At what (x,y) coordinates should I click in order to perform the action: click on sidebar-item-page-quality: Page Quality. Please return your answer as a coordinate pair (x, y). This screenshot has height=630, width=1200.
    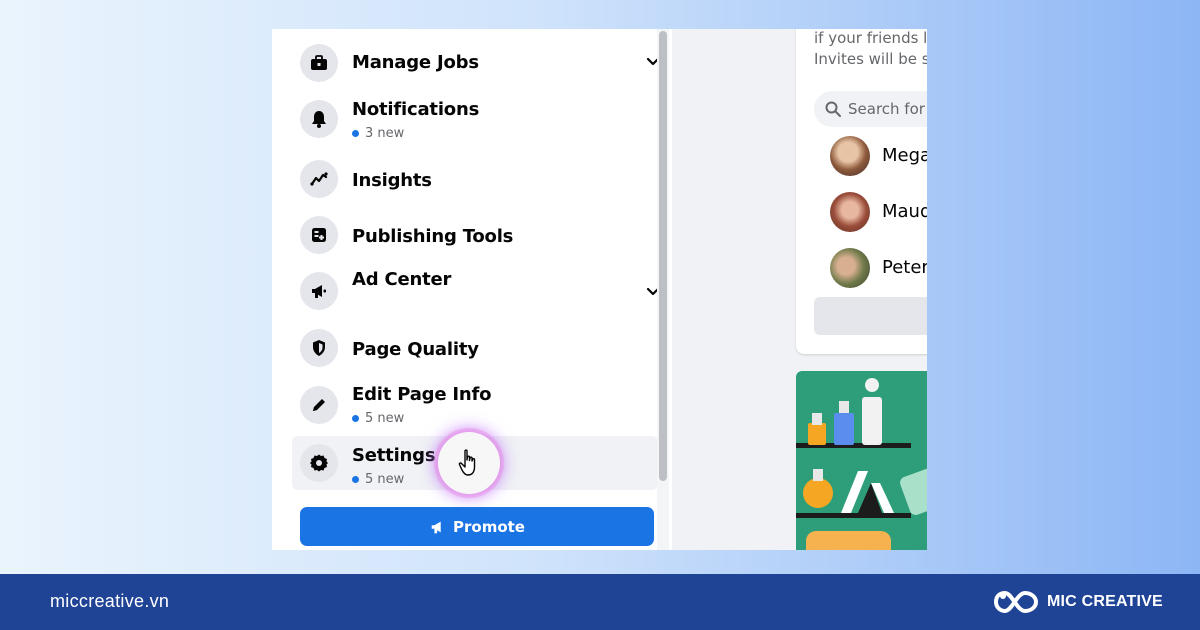
    Looking at the image, I should click on (475, 348).